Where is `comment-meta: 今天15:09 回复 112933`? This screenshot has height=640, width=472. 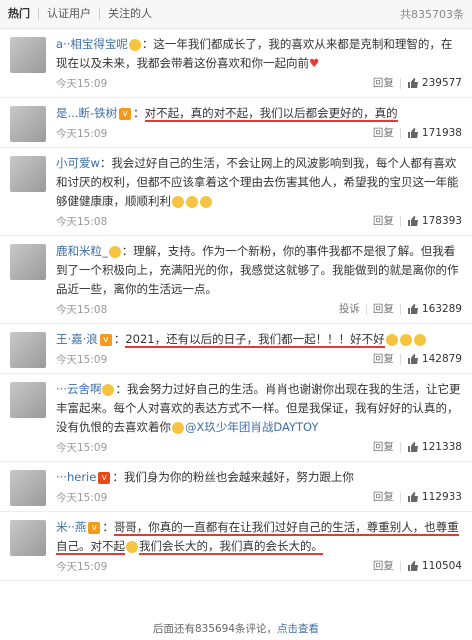 comment-meta: 今天15:09 回复 112933 is located at coordinates (259, 497).